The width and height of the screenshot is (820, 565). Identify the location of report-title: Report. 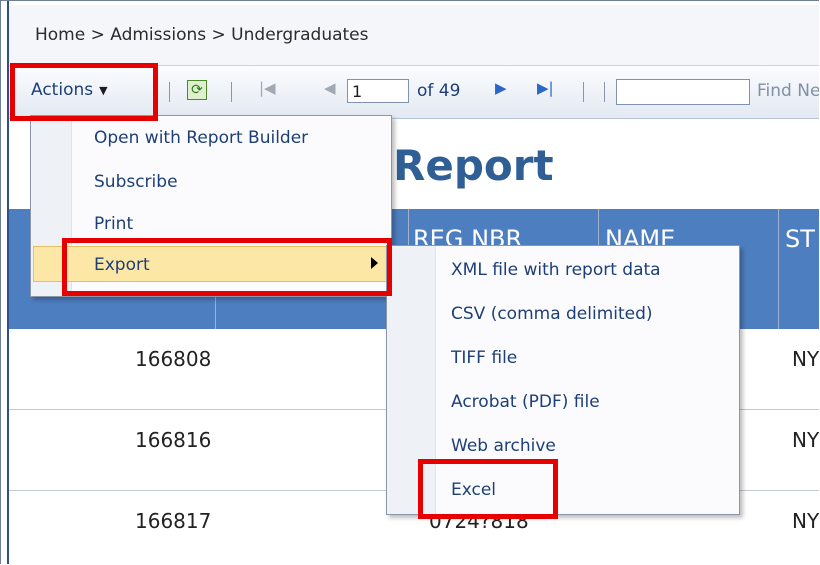
(473, 165).